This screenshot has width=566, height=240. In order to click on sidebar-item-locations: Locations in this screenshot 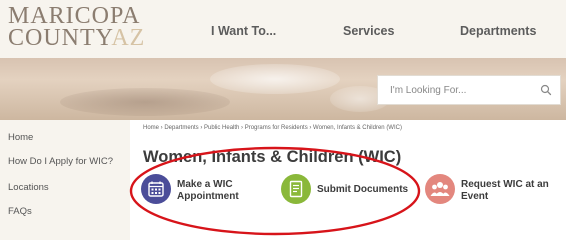, I will do `click(28, 187)`.